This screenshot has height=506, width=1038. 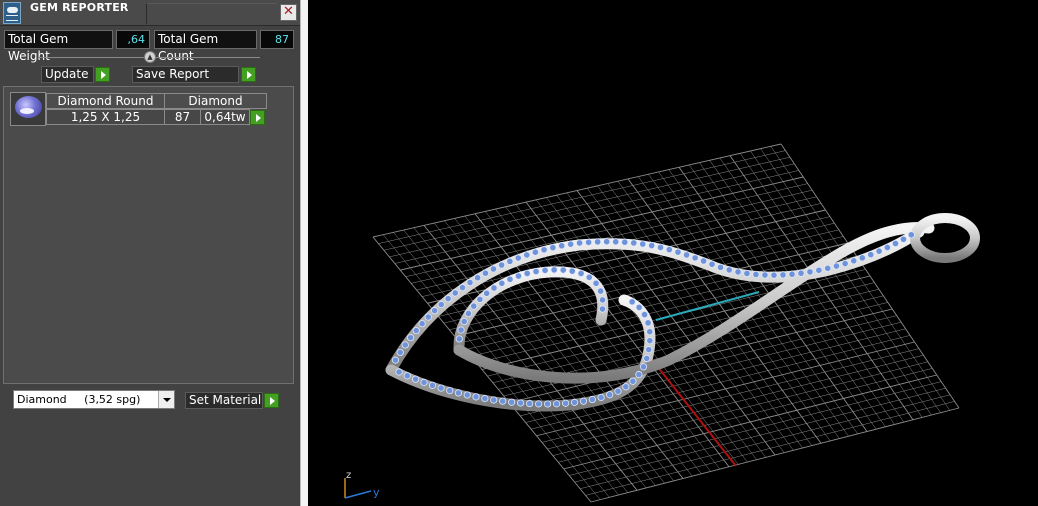 What do you see at coordinates (211, 13) in the screenshot?
I see `title-bar-divider` at bounding box center [211, 13].